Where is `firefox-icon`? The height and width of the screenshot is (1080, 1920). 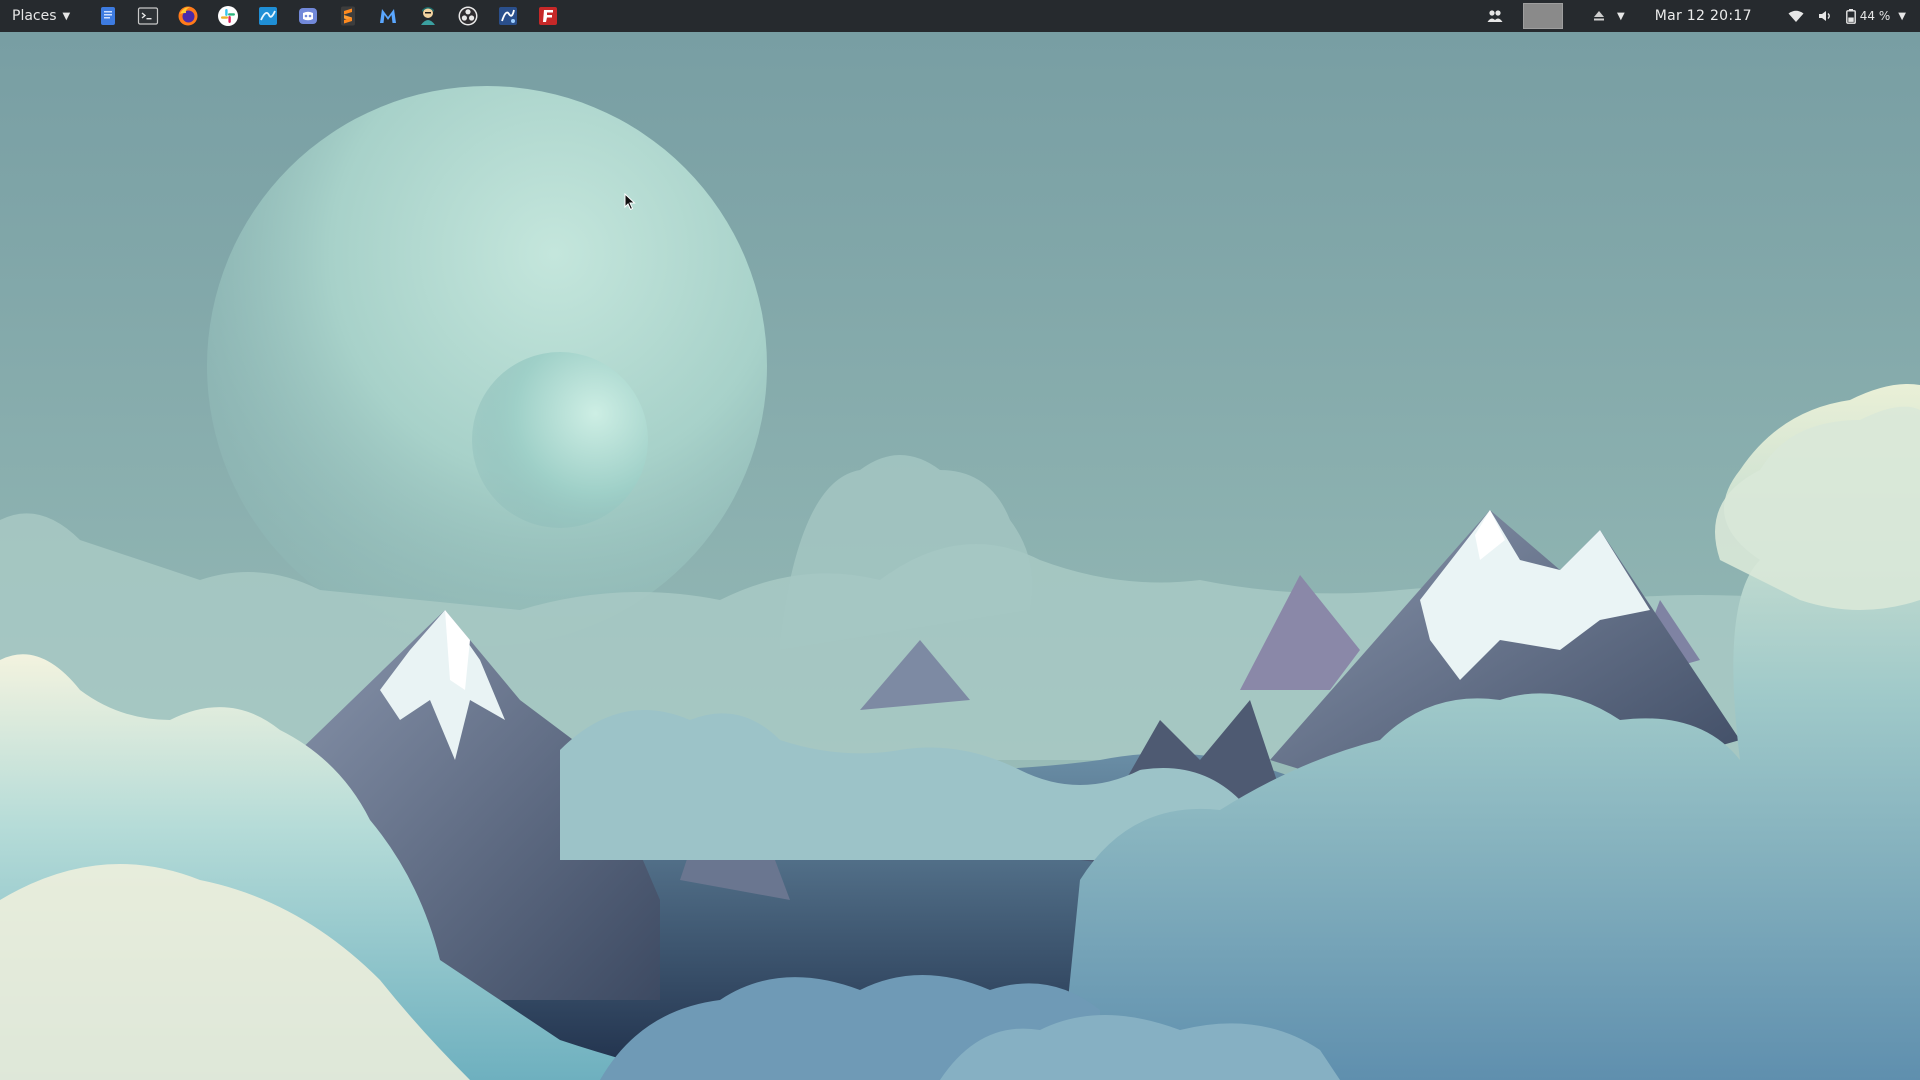
firefox-icon is located at coordinates (188, 16).